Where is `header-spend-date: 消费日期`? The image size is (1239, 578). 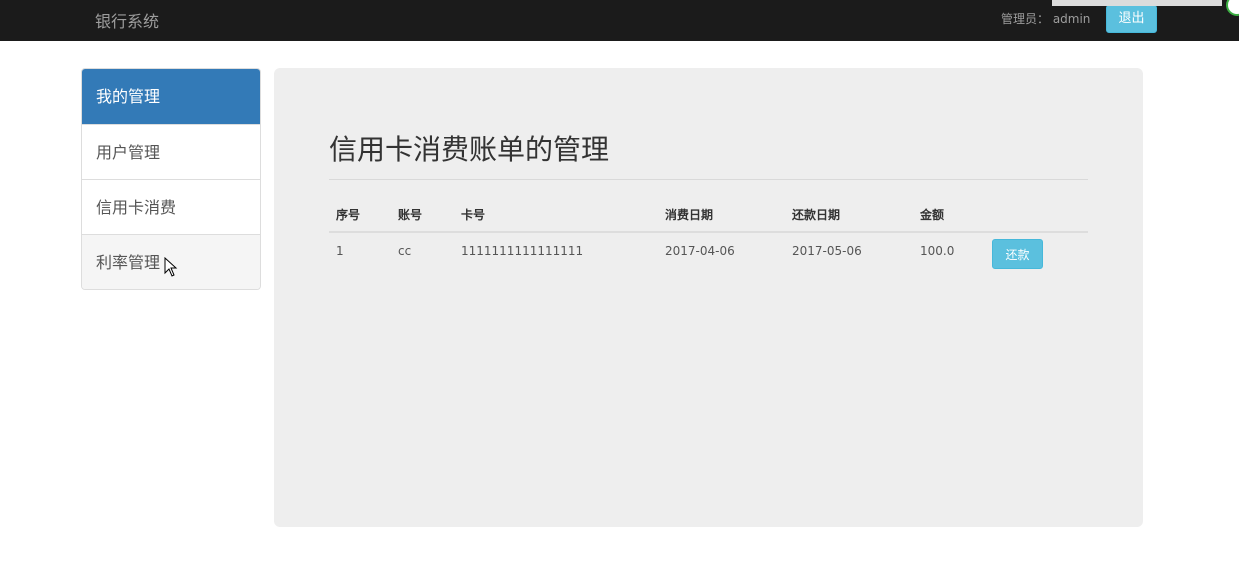 header-spend-date: 消费日期 is located at coordinates (721, 215).